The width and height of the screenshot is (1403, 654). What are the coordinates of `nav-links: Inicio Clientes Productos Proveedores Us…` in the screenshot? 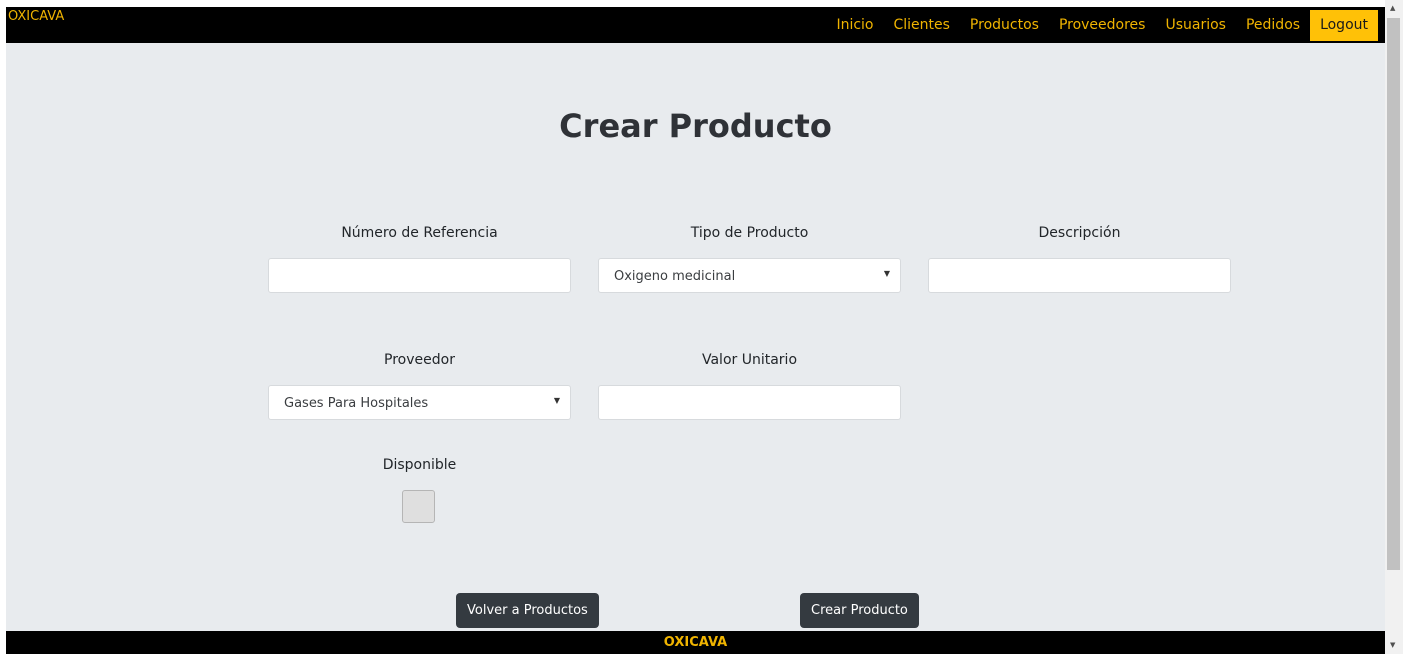 It's located at (1107, 25).